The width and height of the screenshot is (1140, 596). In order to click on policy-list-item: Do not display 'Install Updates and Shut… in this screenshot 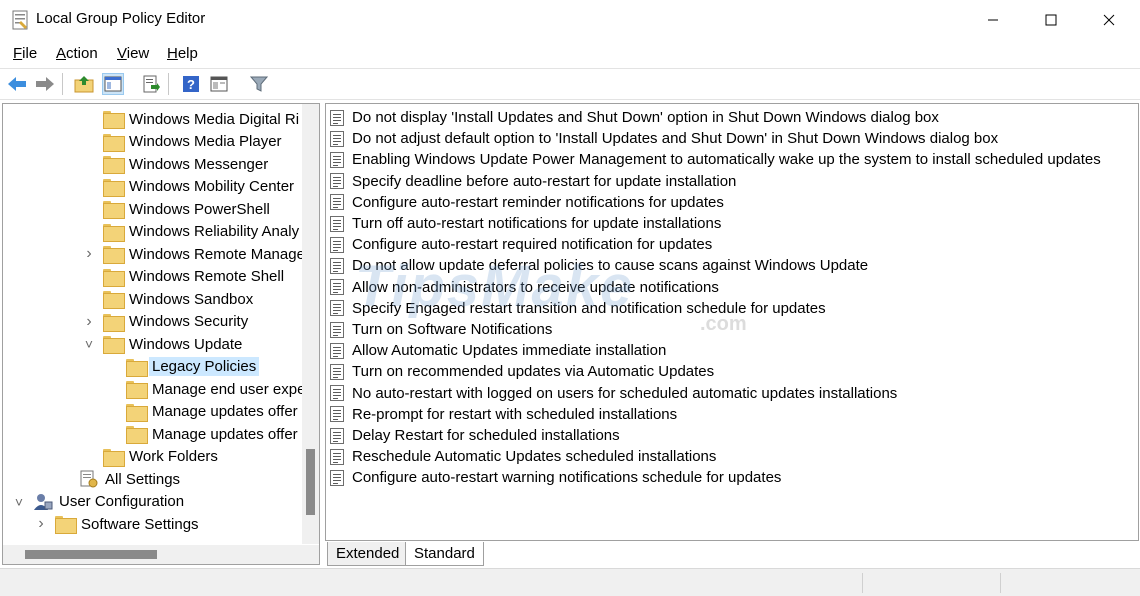, I will do `click(634, 117)`.